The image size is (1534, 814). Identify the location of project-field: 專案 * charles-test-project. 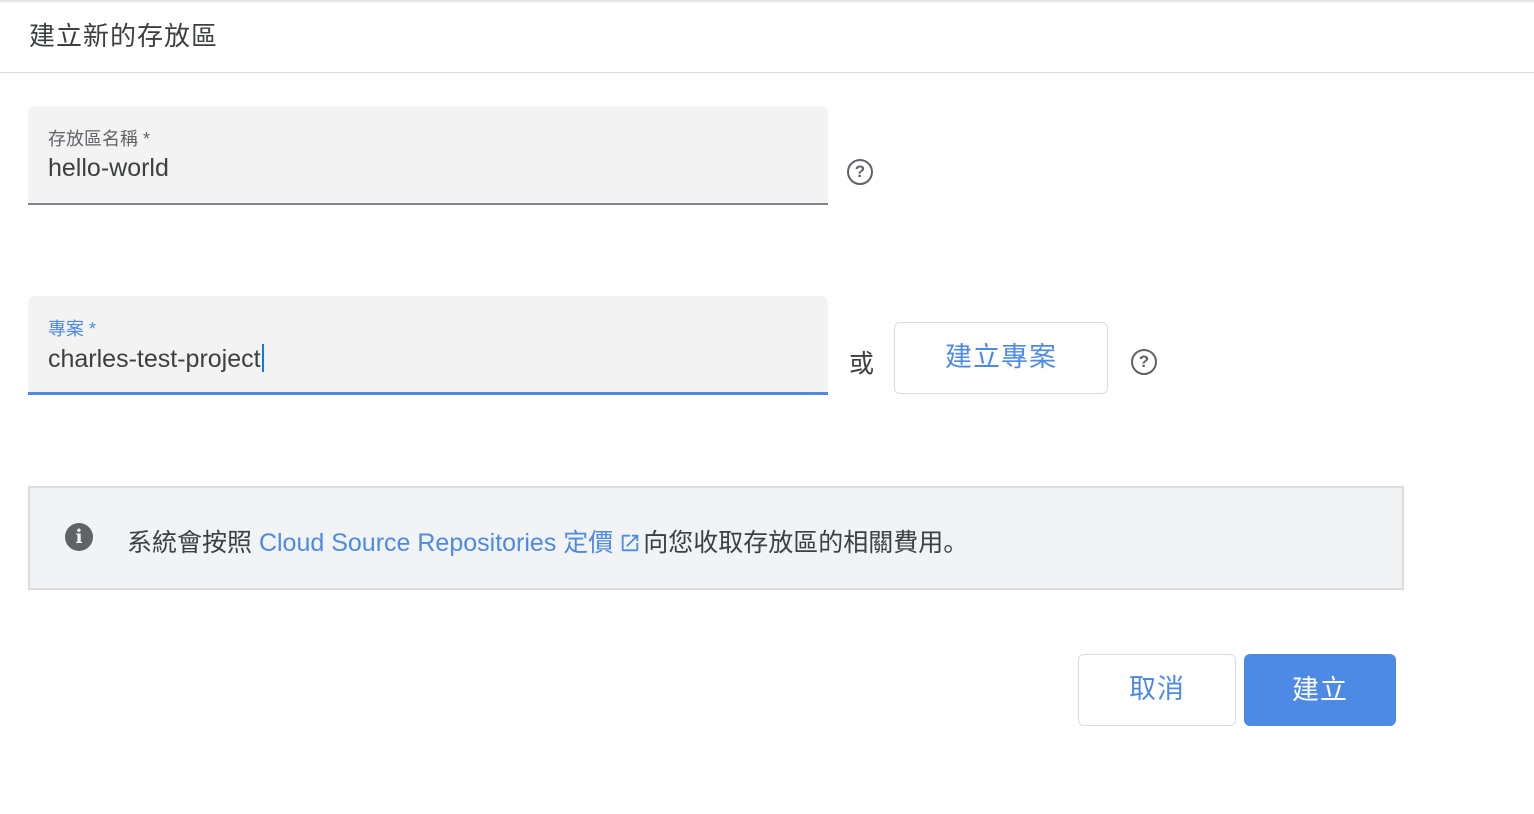
(428, 345).